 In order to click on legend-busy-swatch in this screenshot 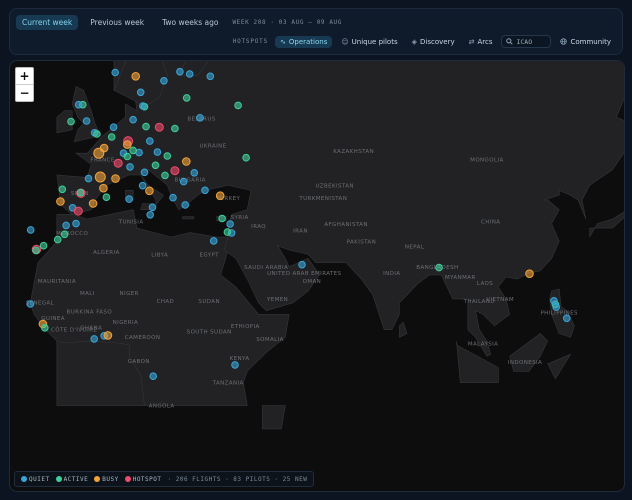, I will do `click(97, 479)`.